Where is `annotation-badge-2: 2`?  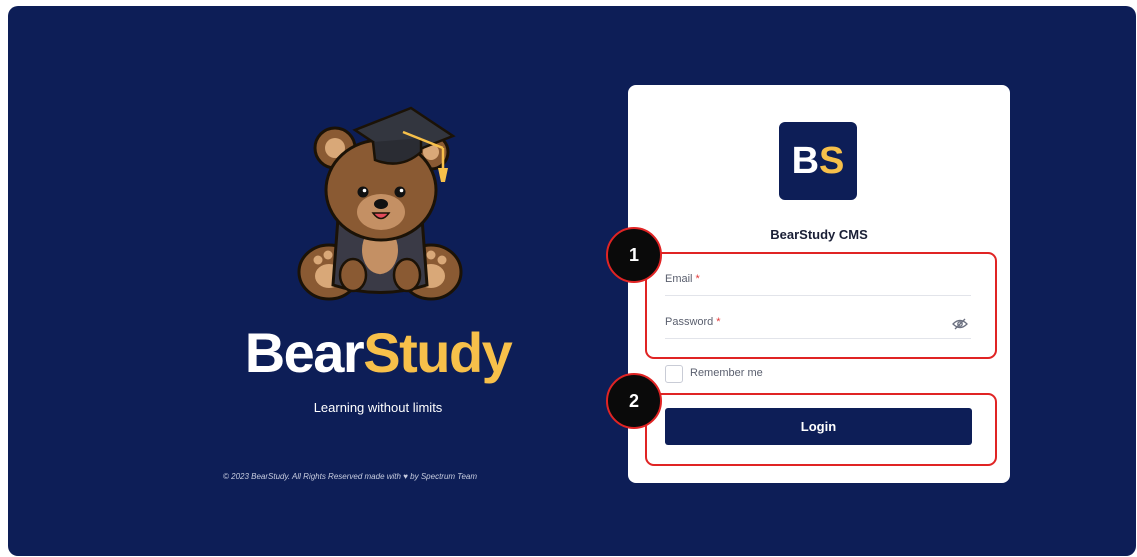
annotation-badge-2: 2 is located at coordinates (634, 401).